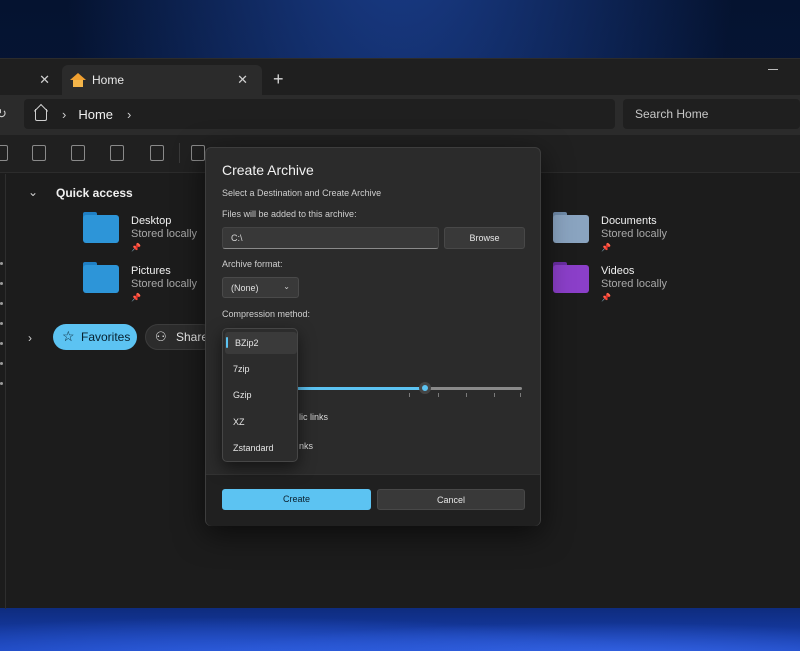 The height and width of the screenshot is (651, 800). Describe the element at coordinates (117, 153) in the screenshot. I see `share-icon` at that location.